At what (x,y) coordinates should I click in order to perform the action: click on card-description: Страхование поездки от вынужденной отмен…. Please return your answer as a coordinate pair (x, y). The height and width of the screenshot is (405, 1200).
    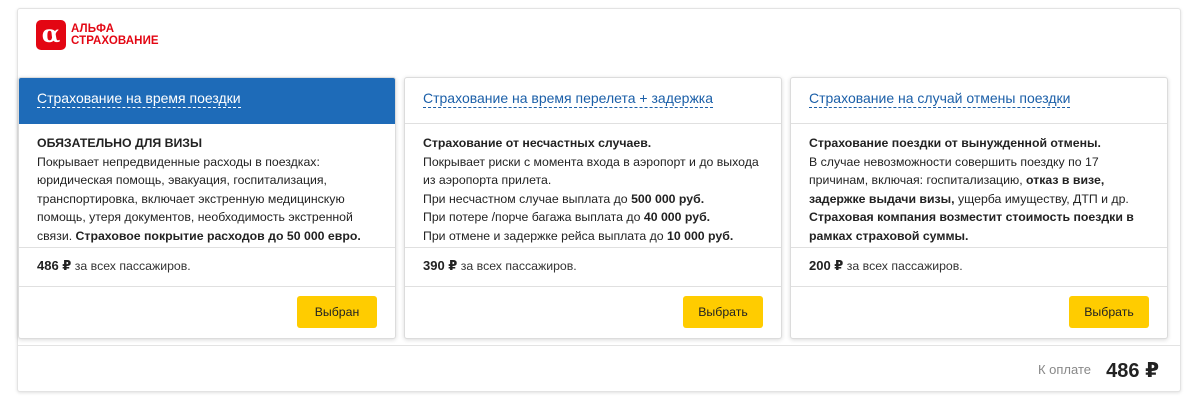
    Looking at the image, I should click on (979, 186).